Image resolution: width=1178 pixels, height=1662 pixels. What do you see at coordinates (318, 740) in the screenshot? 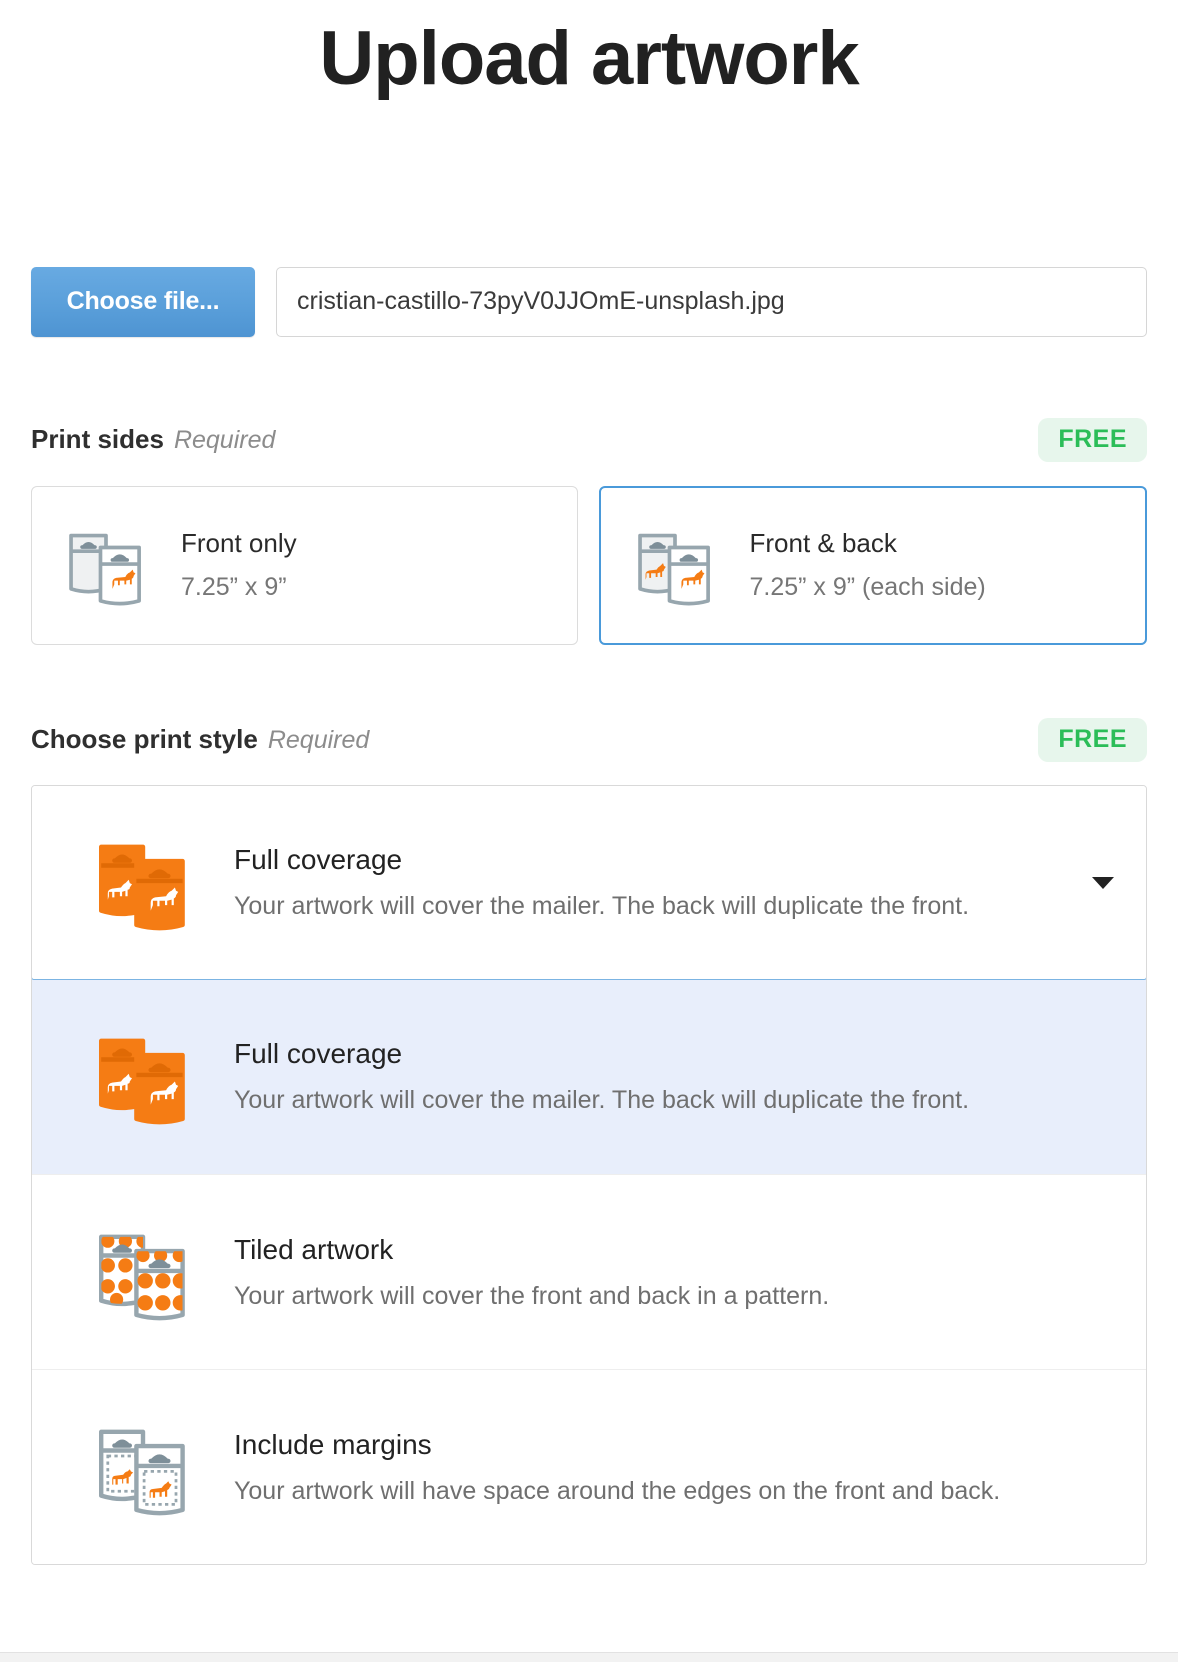
I see `print-style-required-label: Required` at bounding box center [318, 740].